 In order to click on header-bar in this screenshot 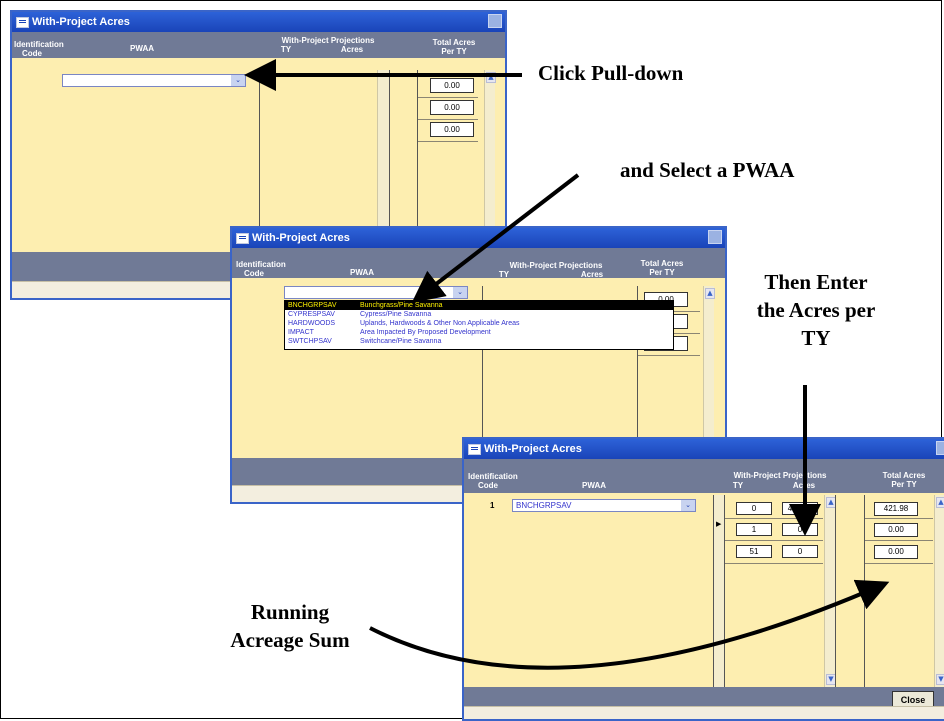, I will do `click(704, 476)`.